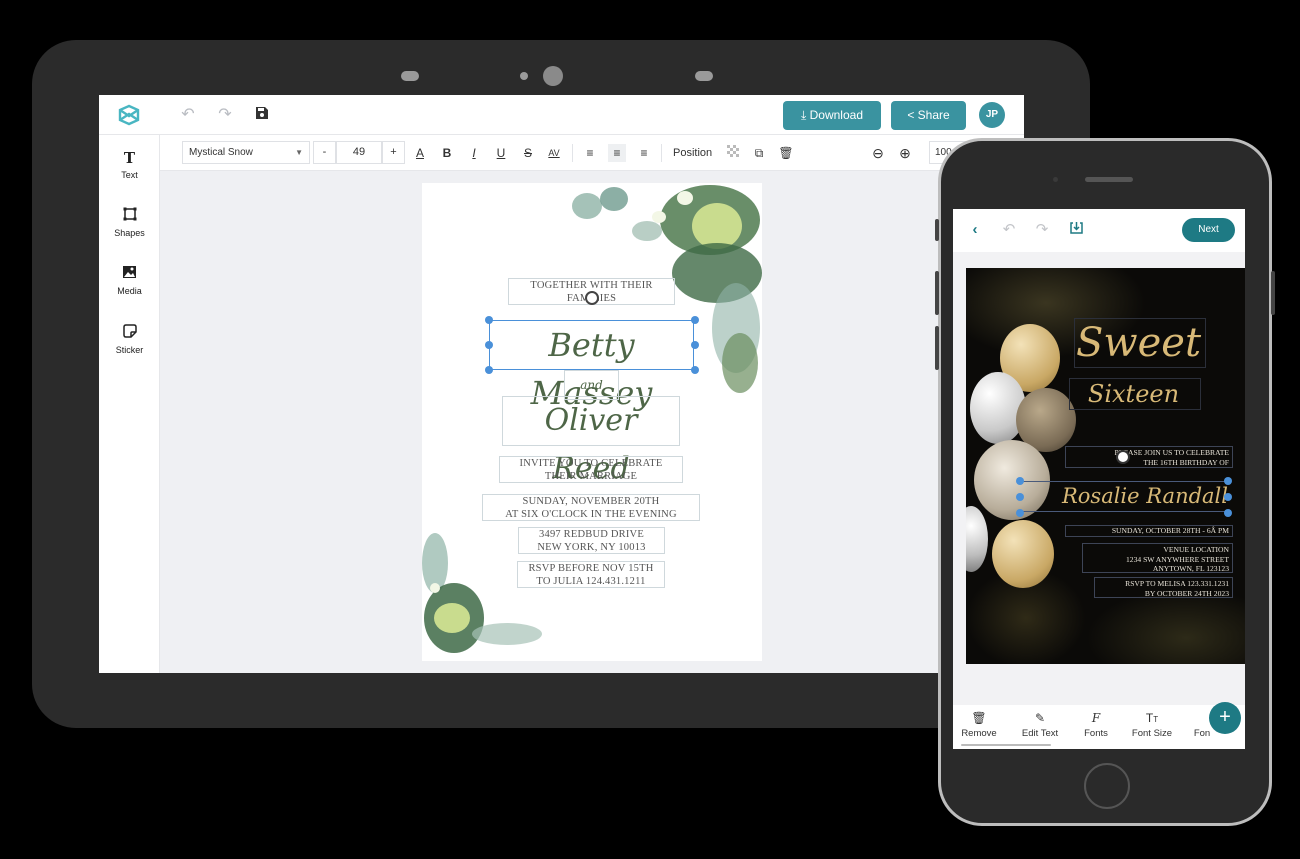  I want to click on strikethrough-button: S, so click(528, 153).